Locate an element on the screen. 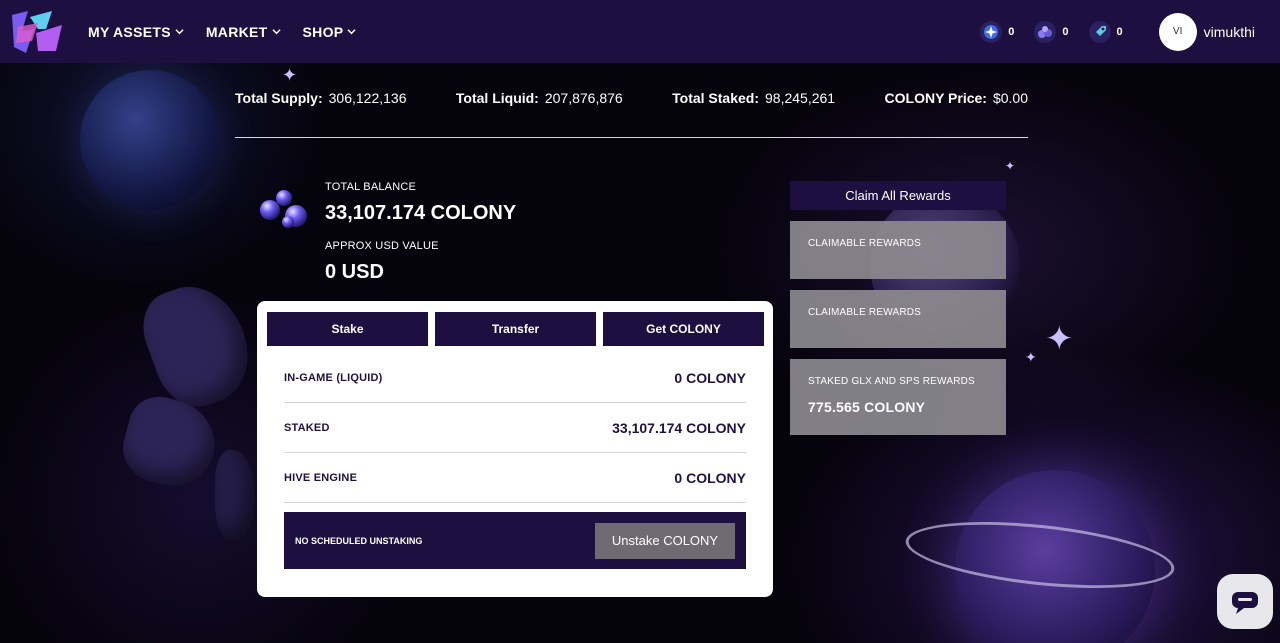  chat-support-button is located at coordinates (1245, 601).